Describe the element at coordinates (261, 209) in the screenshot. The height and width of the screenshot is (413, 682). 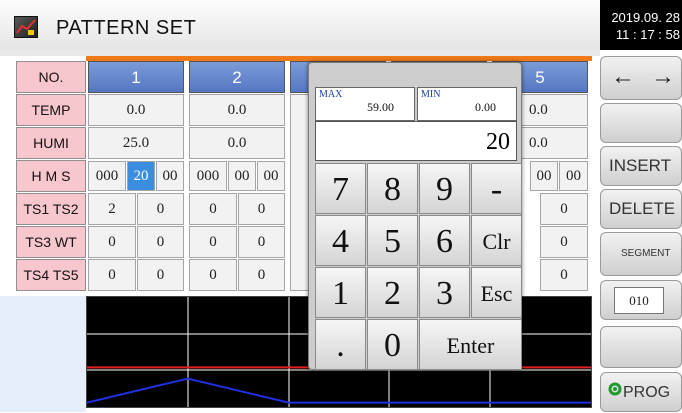
I see `ts2-cell-2: 0` at that location.